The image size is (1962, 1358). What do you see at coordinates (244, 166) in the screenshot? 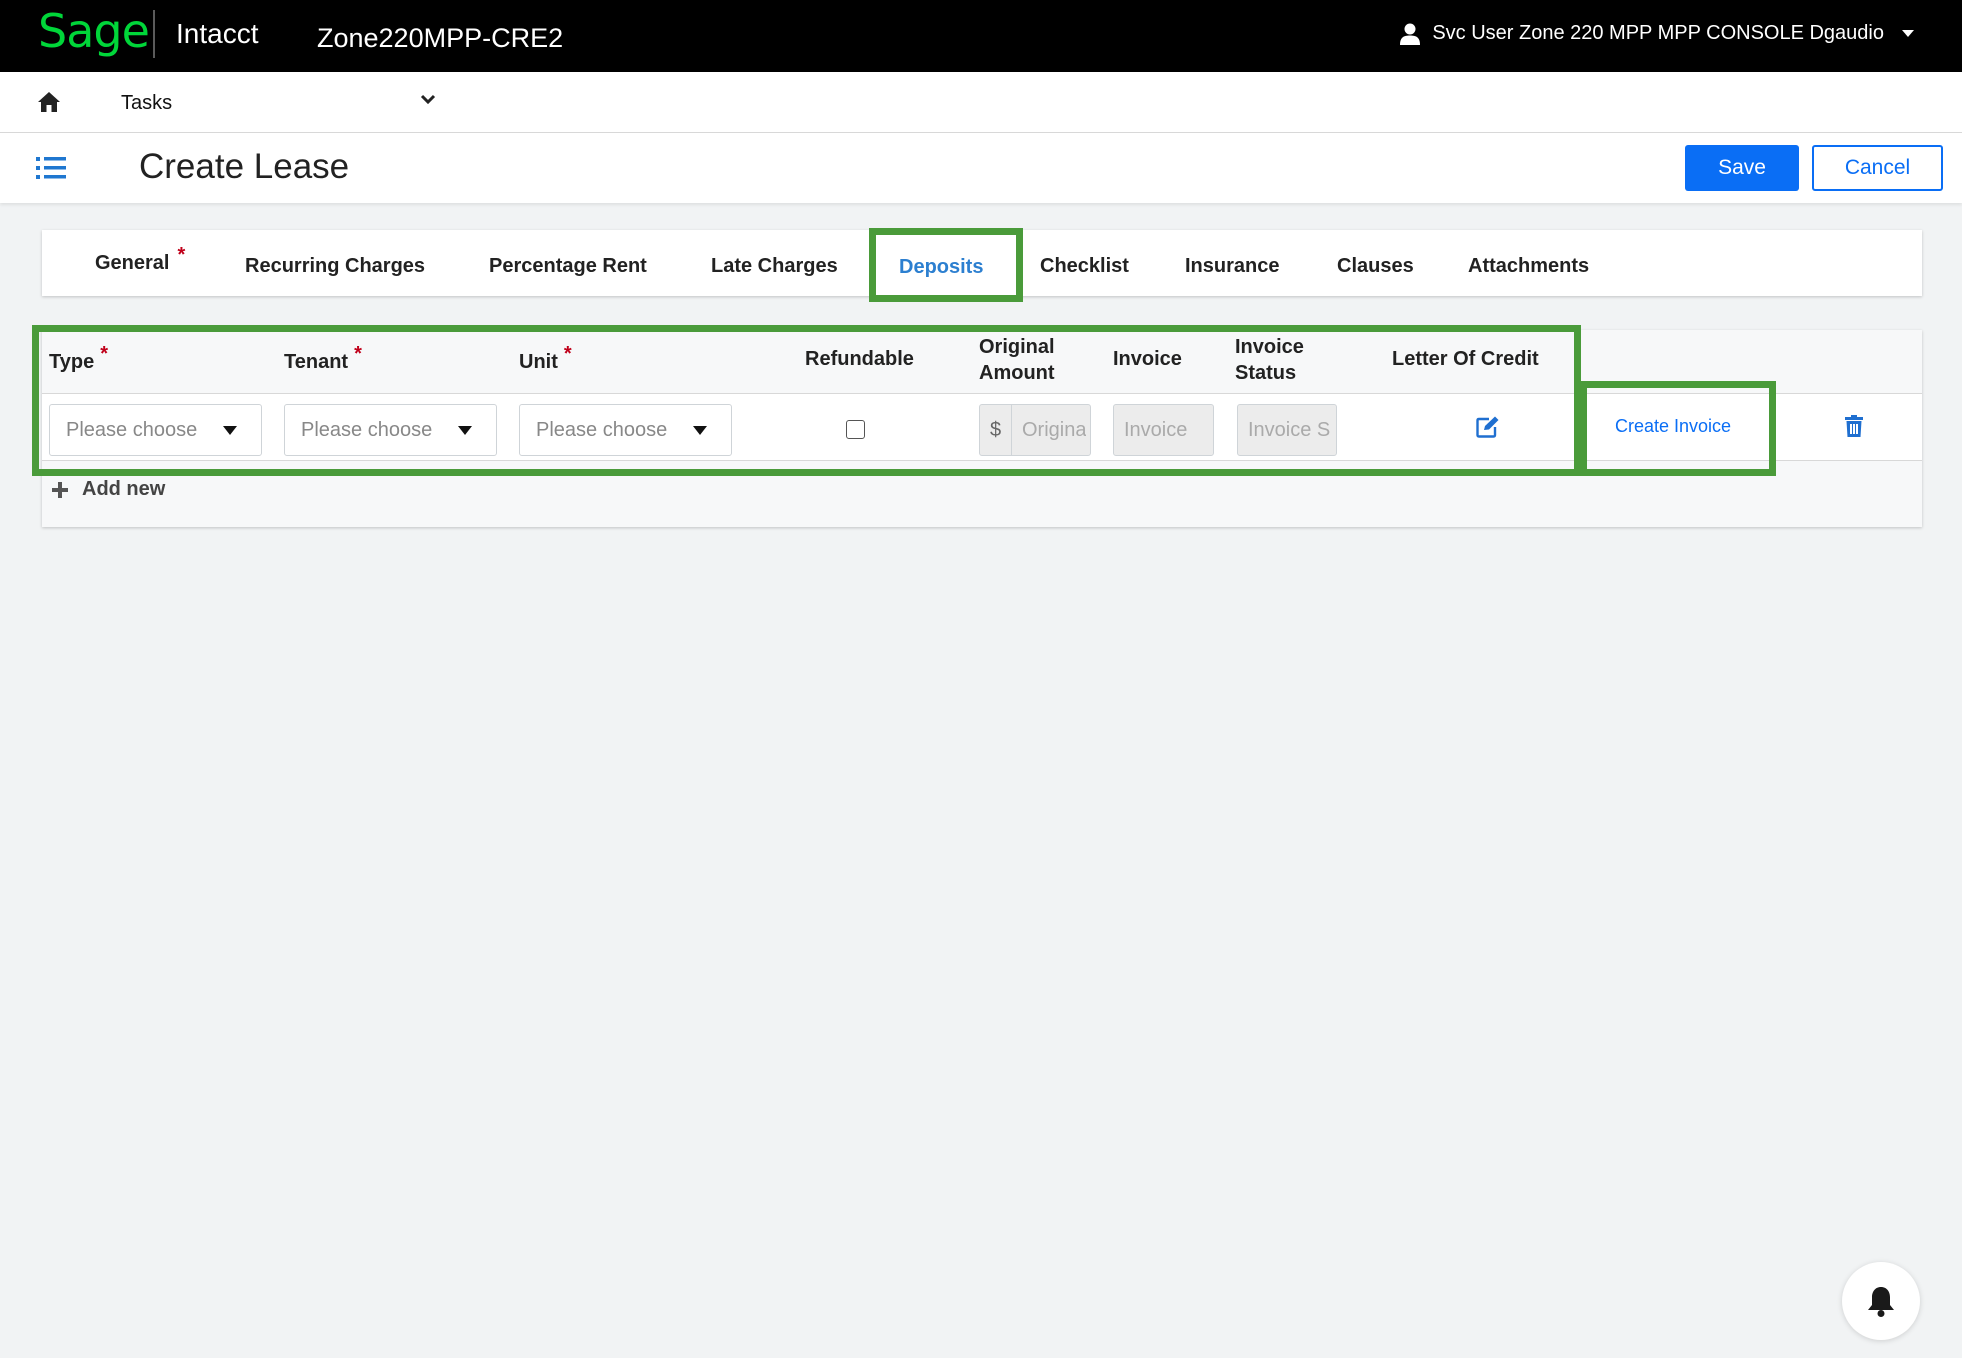
I see `page-title: Create Lease` at bounding box center [244, 166].